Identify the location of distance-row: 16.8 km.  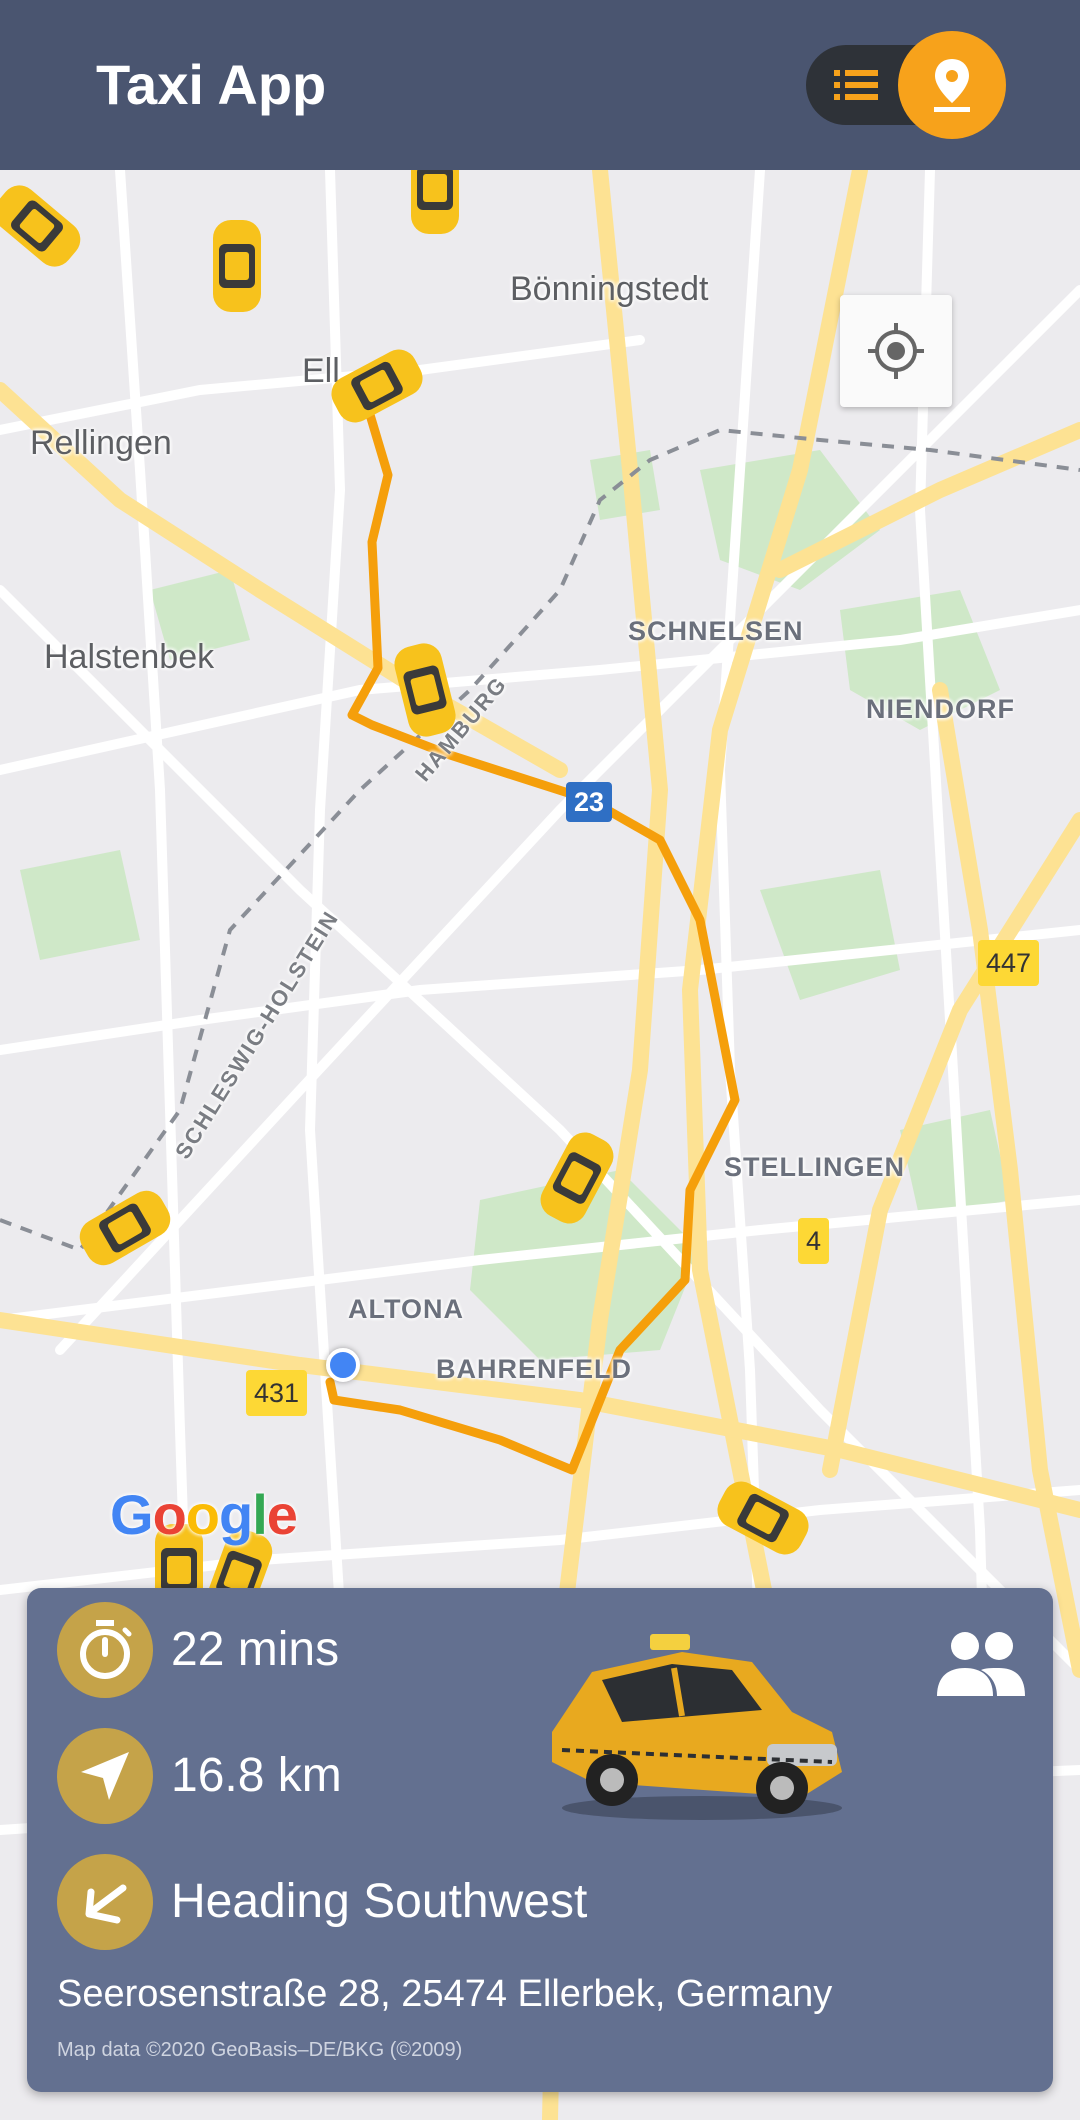
(199, 1776).